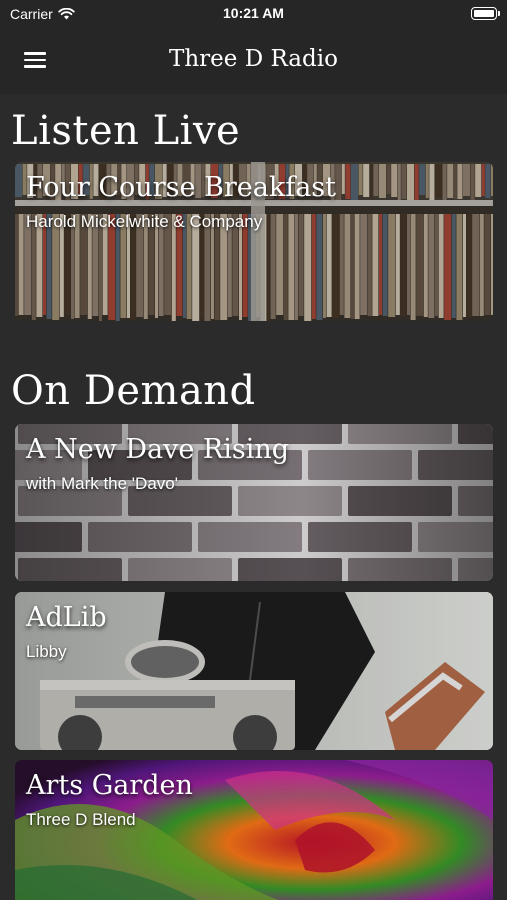 The image size is (507, 900). I want to click on program-host: Three D Blend, so click(81, 819).